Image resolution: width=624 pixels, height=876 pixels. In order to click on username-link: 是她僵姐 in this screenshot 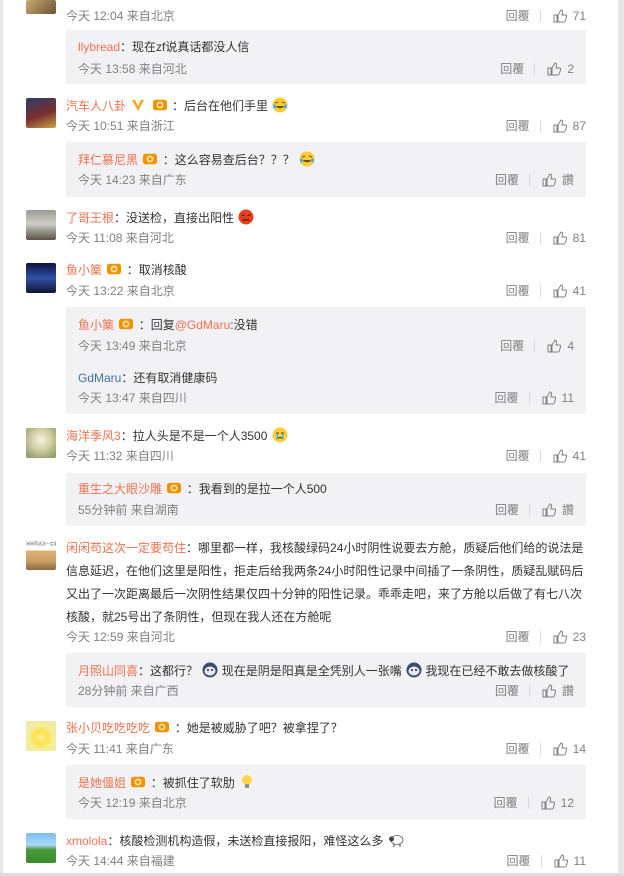, I will do `click(102, 783)`.